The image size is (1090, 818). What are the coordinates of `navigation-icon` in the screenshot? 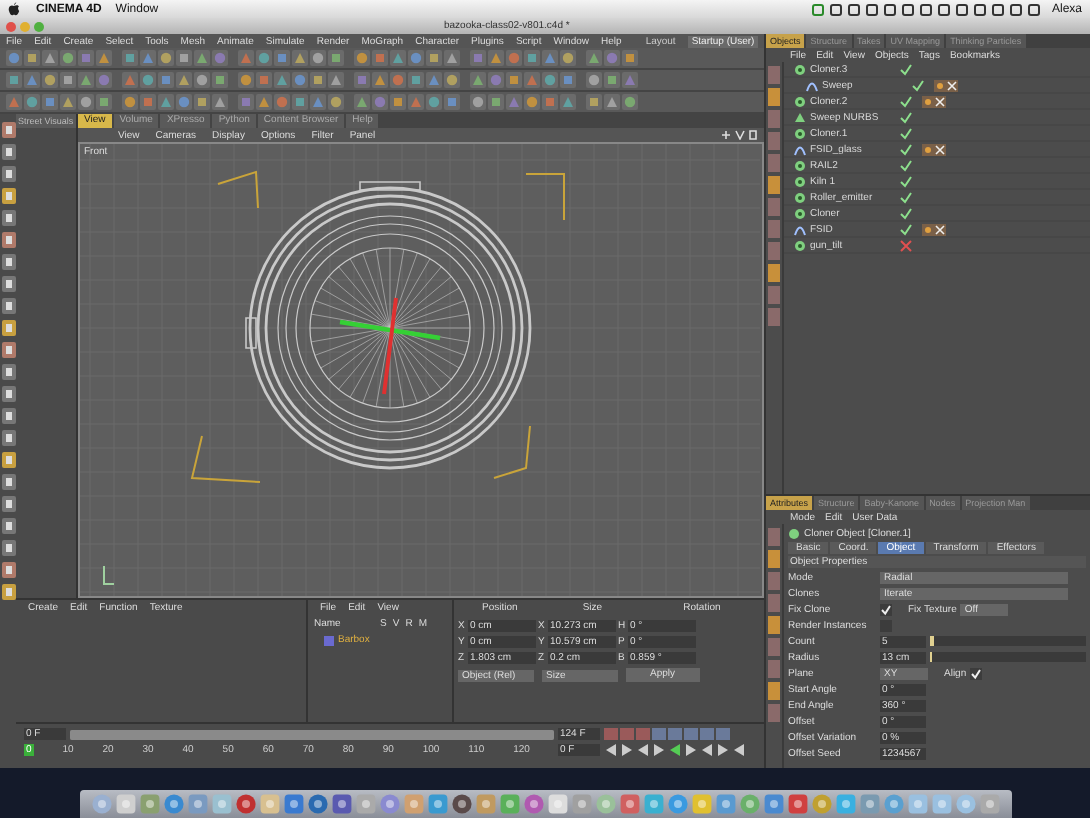 It's located at (740, 135).